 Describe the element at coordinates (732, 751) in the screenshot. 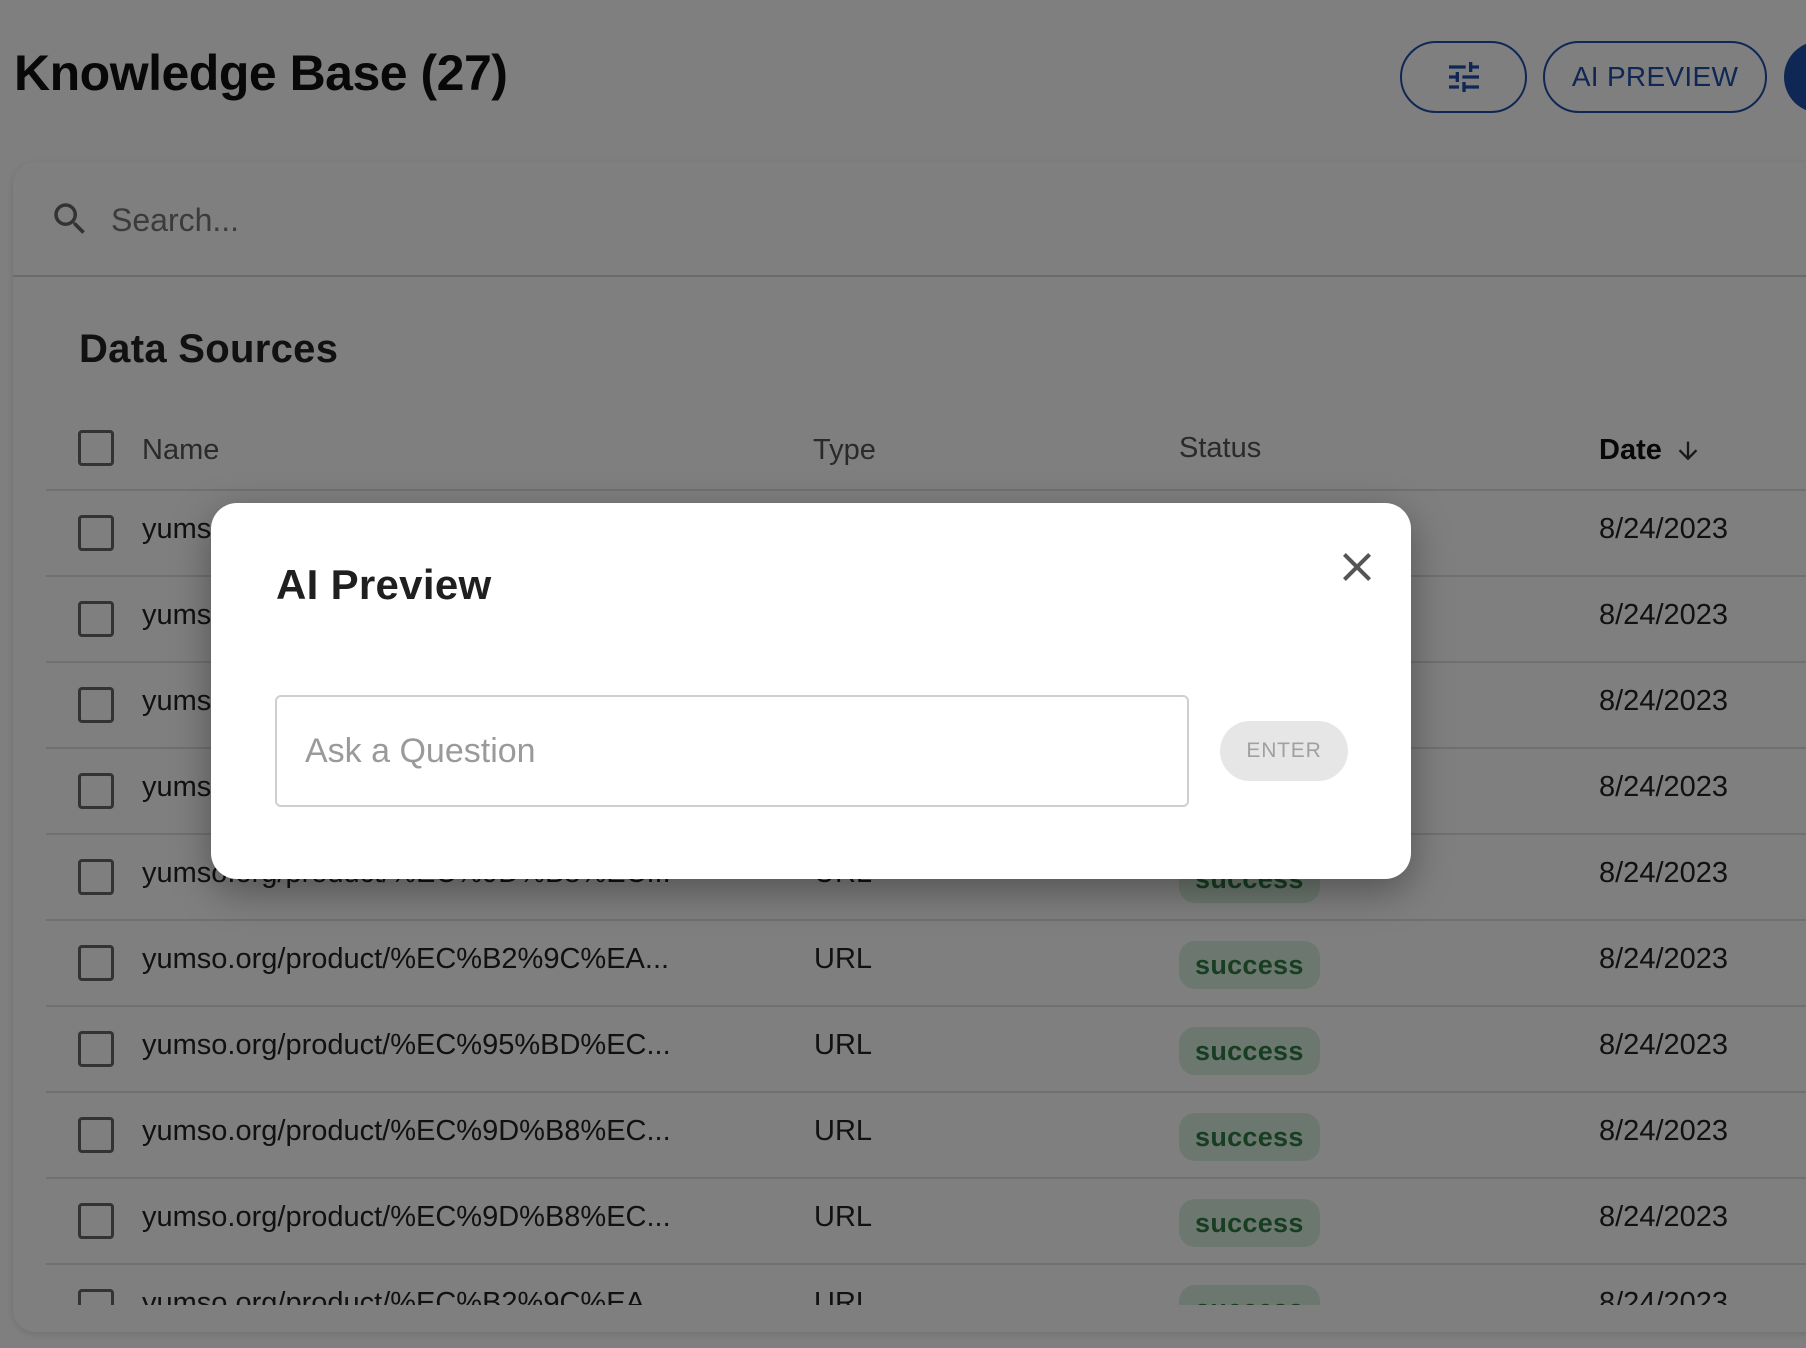

I see `question-input` at that location.